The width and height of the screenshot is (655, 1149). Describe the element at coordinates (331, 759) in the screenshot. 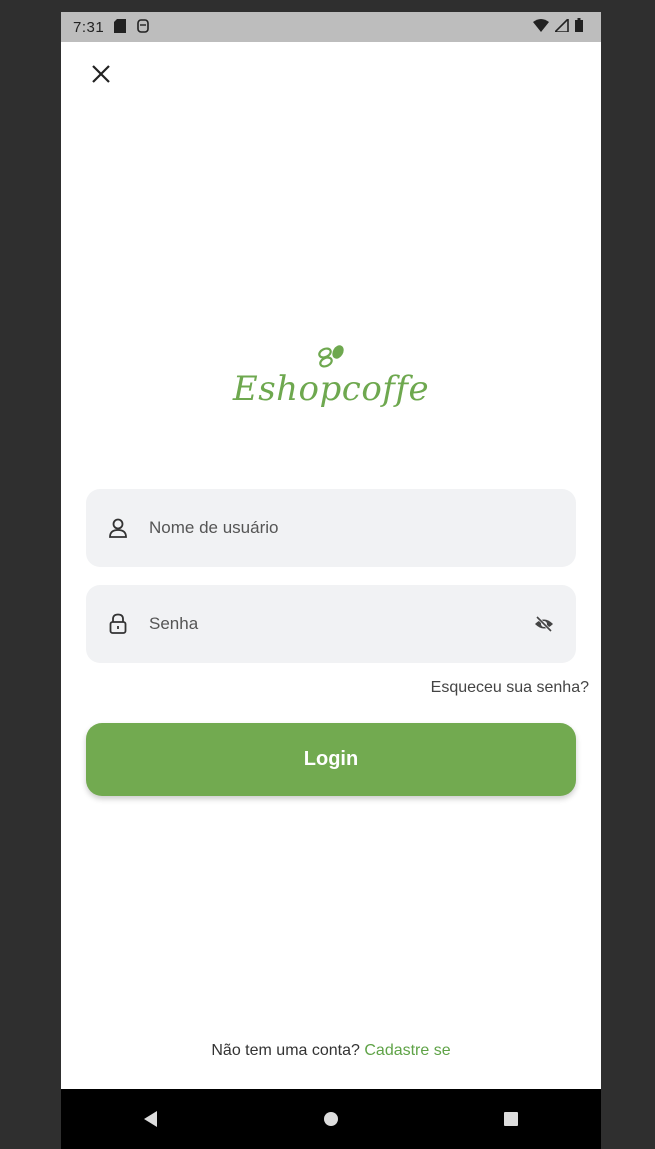

I see `login-button: Login` at that location.